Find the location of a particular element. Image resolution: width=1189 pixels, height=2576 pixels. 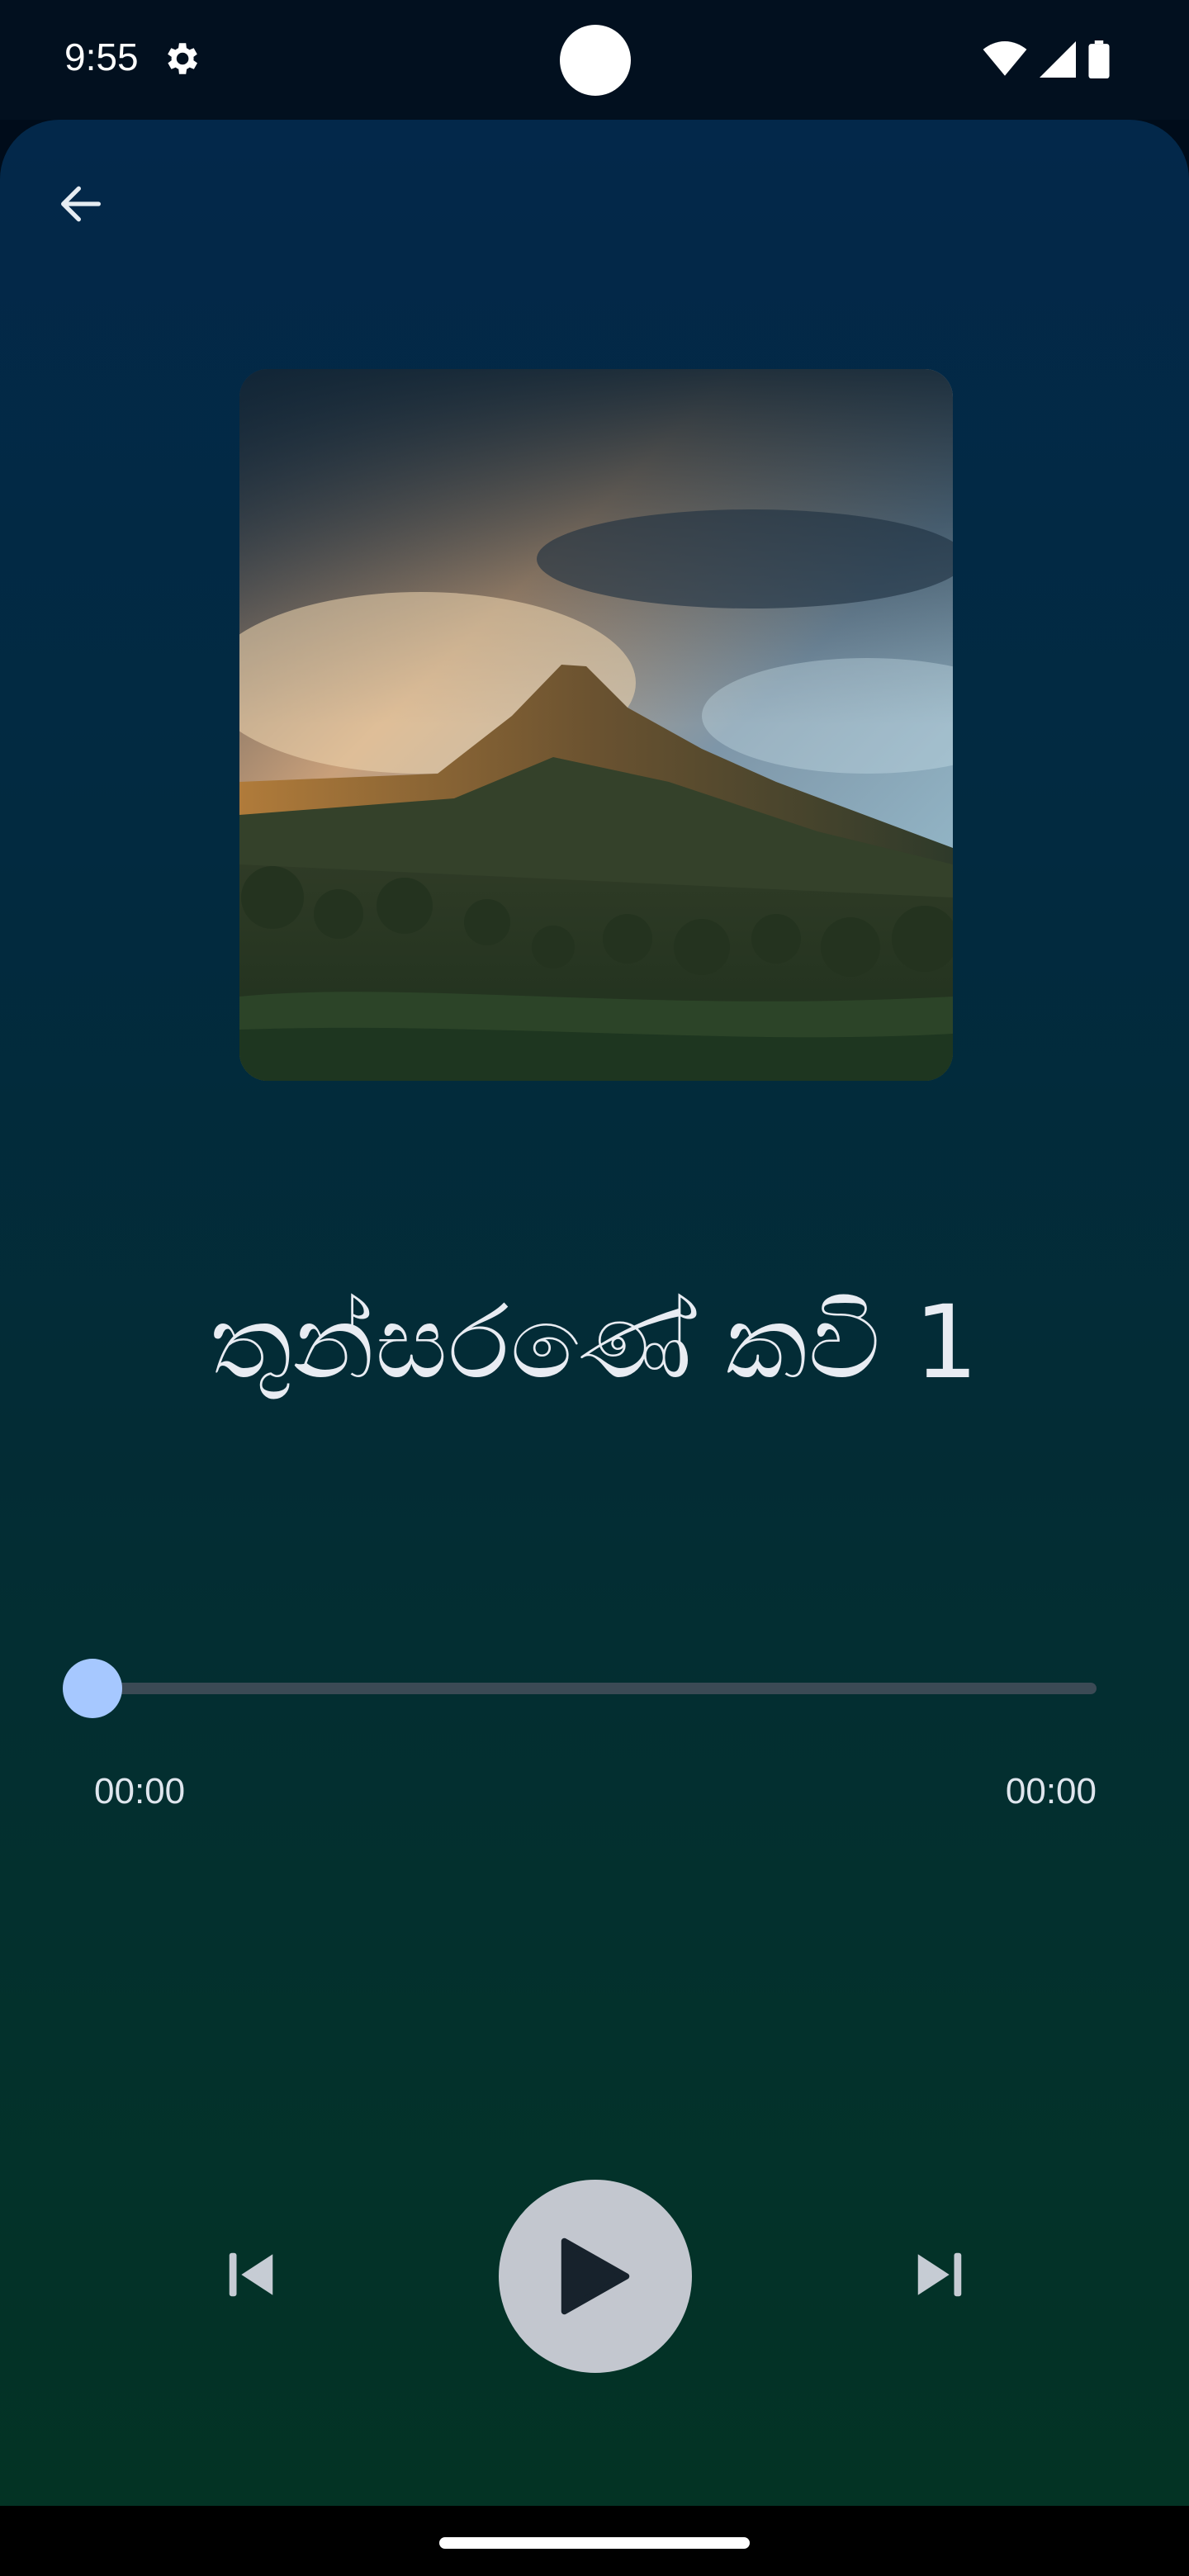

back-button is located at coordinates (81, 204).